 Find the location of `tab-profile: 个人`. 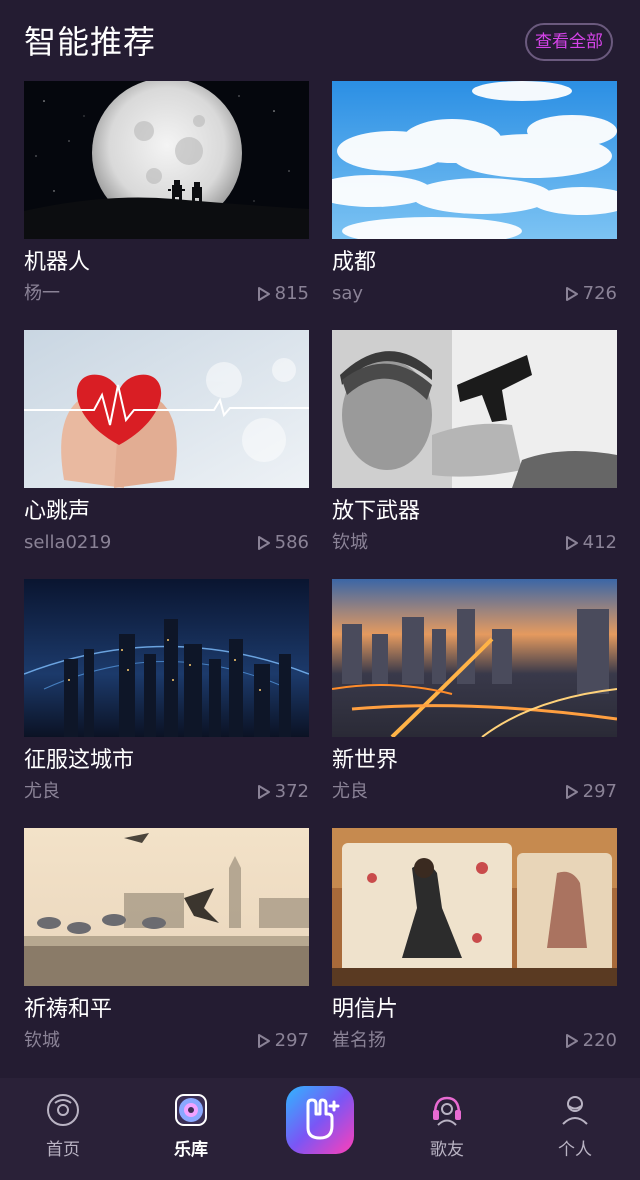

tab-profile: 个人 is located at coordinates (575, 1129).